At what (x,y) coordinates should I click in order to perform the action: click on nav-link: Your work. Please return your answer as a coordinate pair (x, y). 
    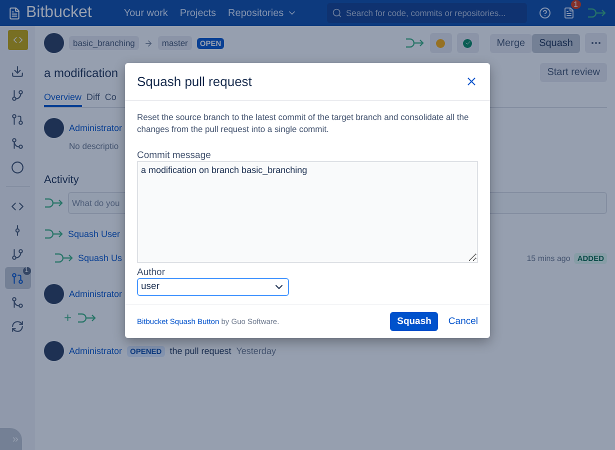
    Looking at the image, I should click on (146, 13).